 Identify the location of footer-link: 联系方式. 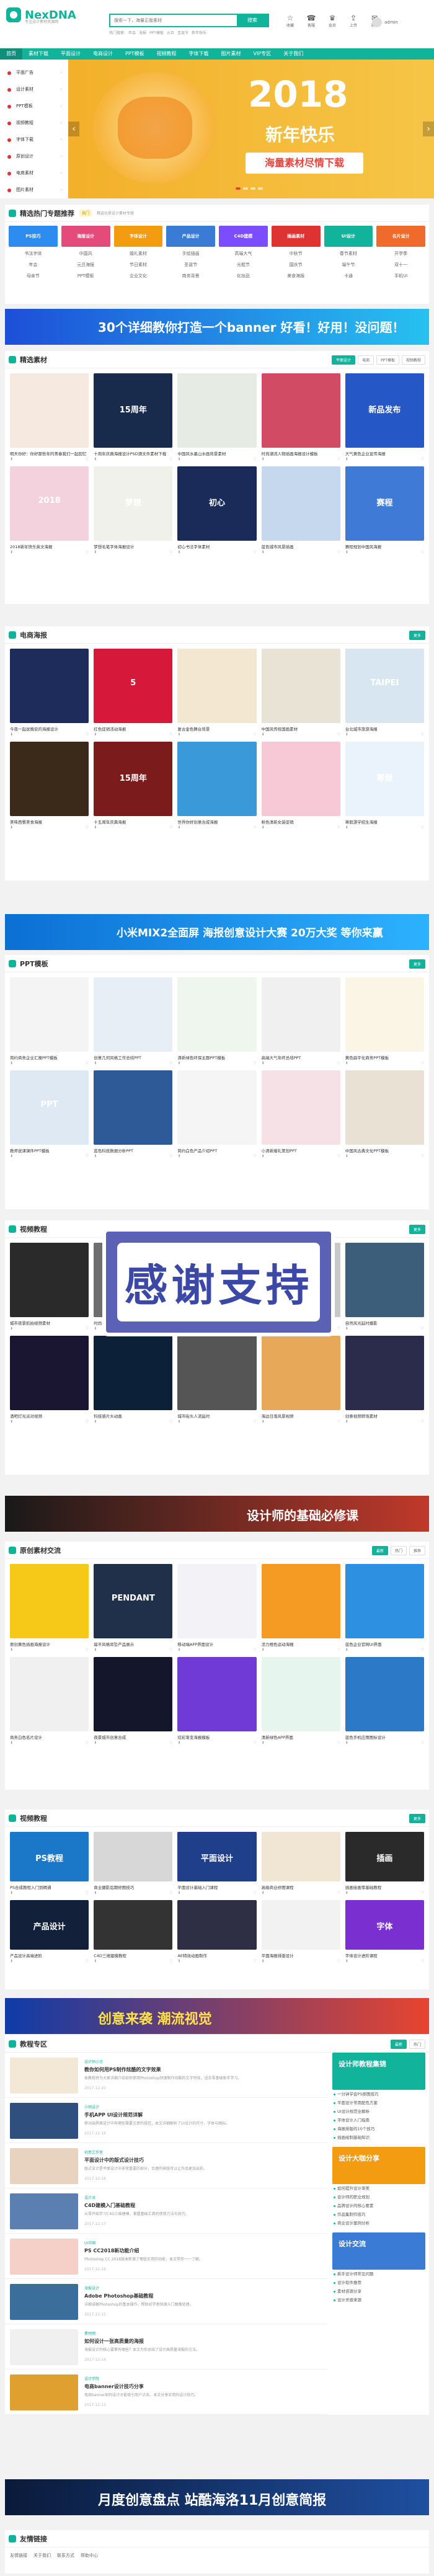
(65, 2555).